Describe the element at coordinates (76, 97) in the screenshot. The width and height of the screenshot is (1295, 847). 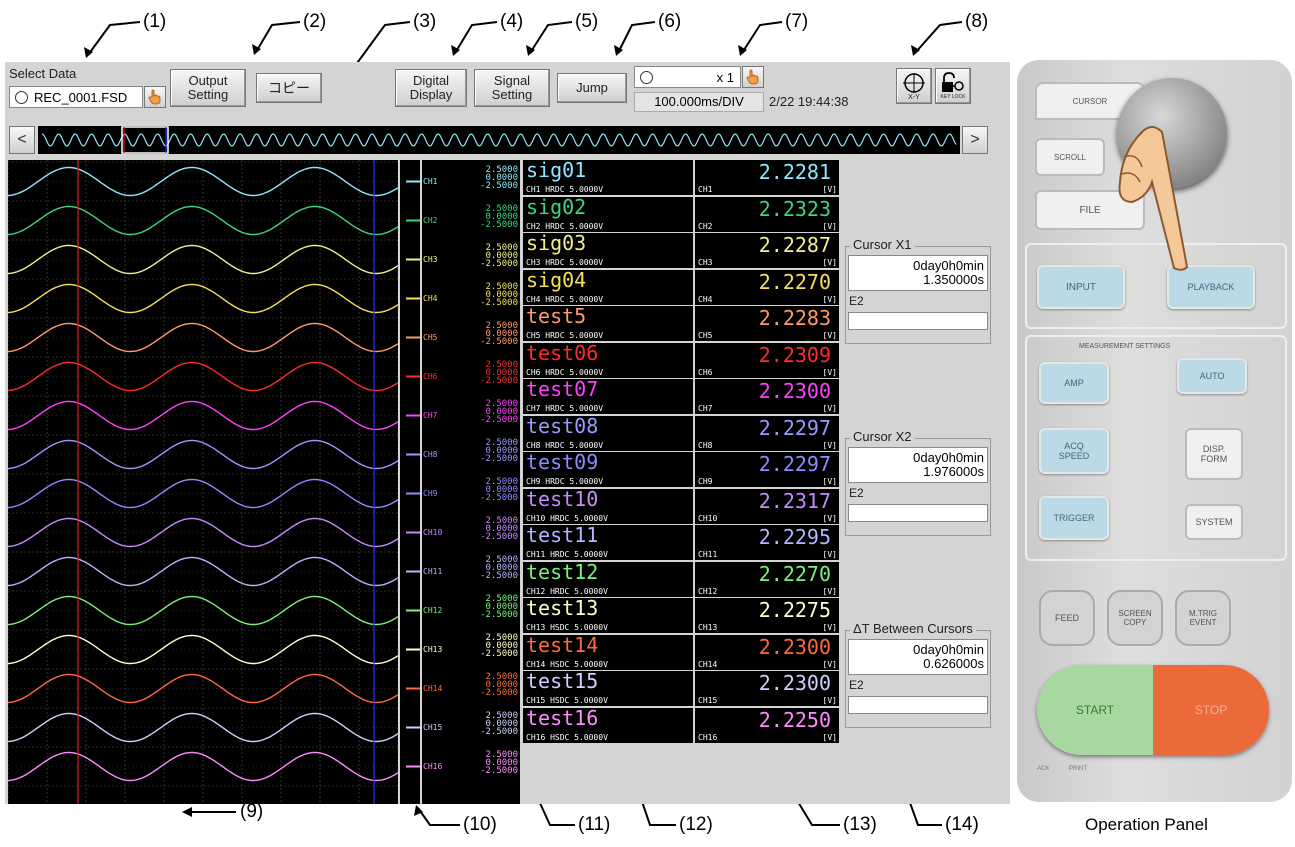
I see `file-select-field: REC_0001.FSD` at that location.